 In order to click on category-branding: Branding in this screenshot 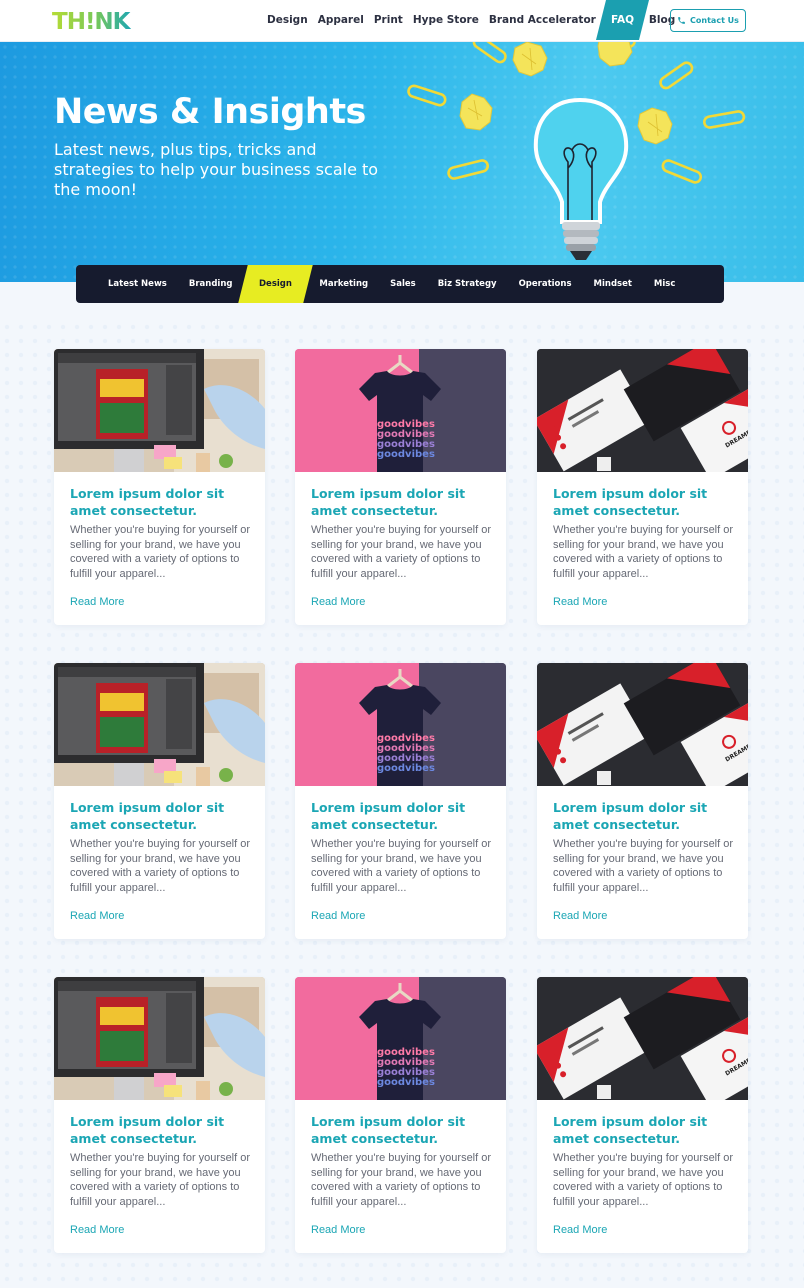, I will do `click(211, 284)`.